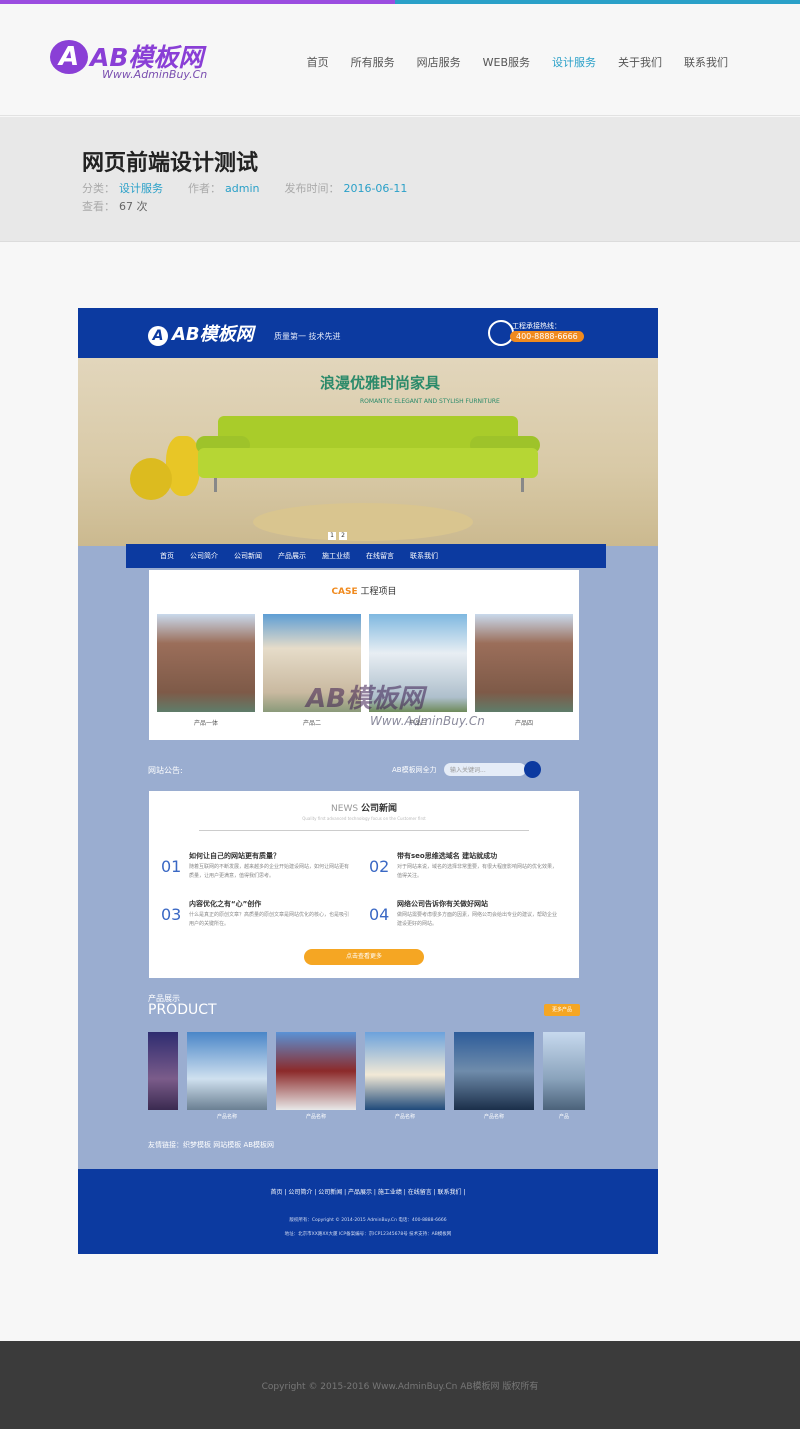 This screenshot has width=800, height=1429. I want to click on site-logo: A AB模板网 Www.AdminBuy.Cn, so click(135, 62).